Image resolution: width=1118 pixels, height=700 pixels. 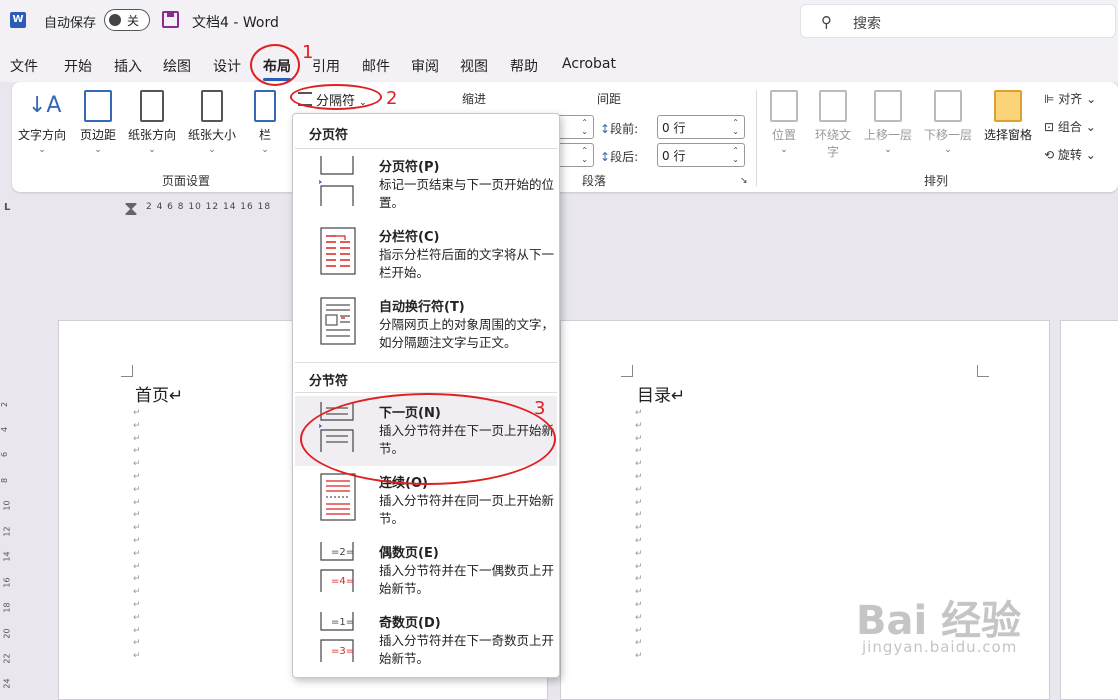 I want to click on selection-pane-icon, so click(x=1008, y=106).